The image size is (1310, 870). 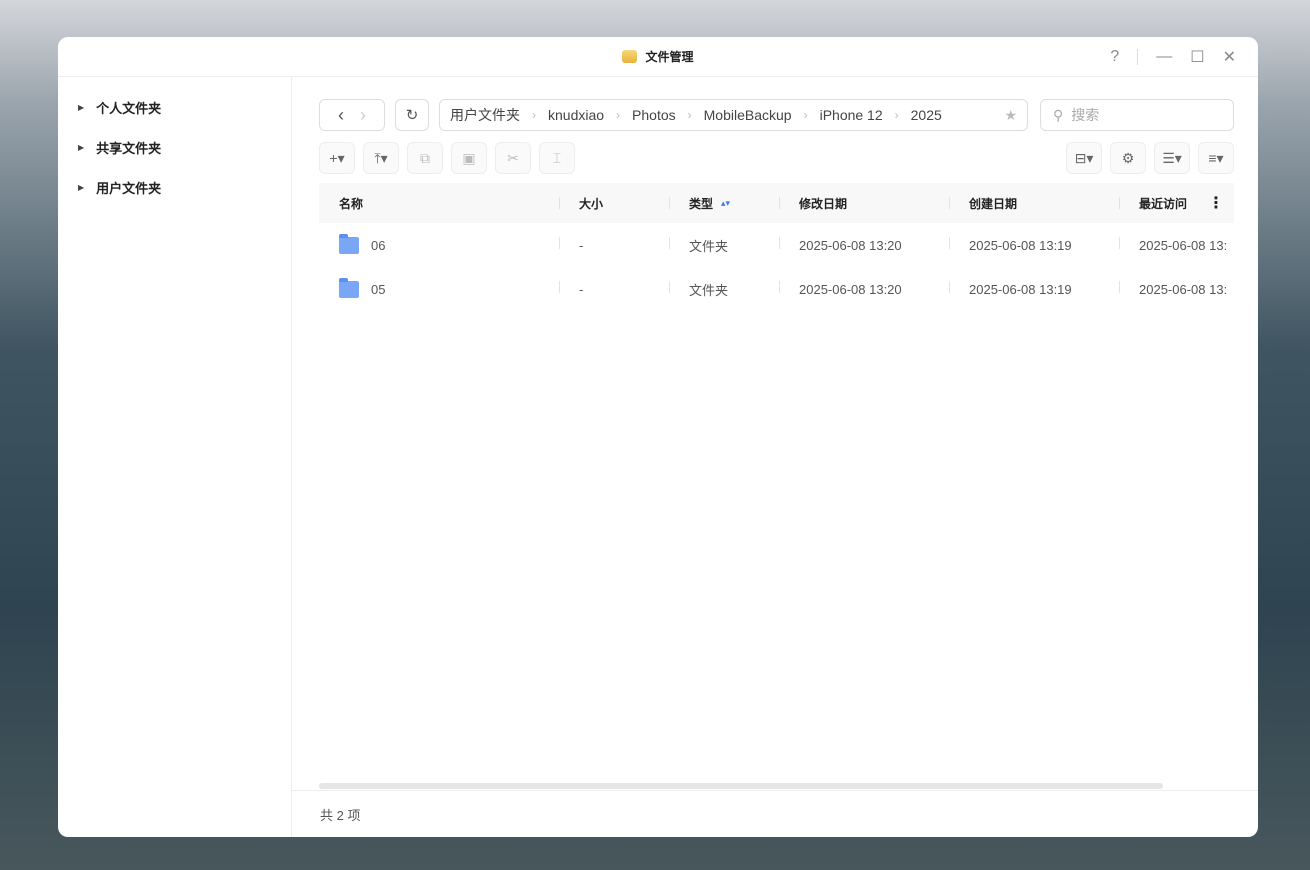 What do you see at coordinates (1084, 158) in the screenshot?
I see `toolbox-button: ⊟▾` at bounding box center [1084, 158].